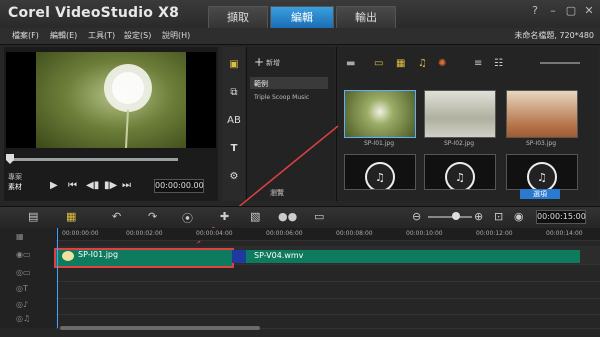  I want to click on automusic-icon: ▧, so click(255, 216).